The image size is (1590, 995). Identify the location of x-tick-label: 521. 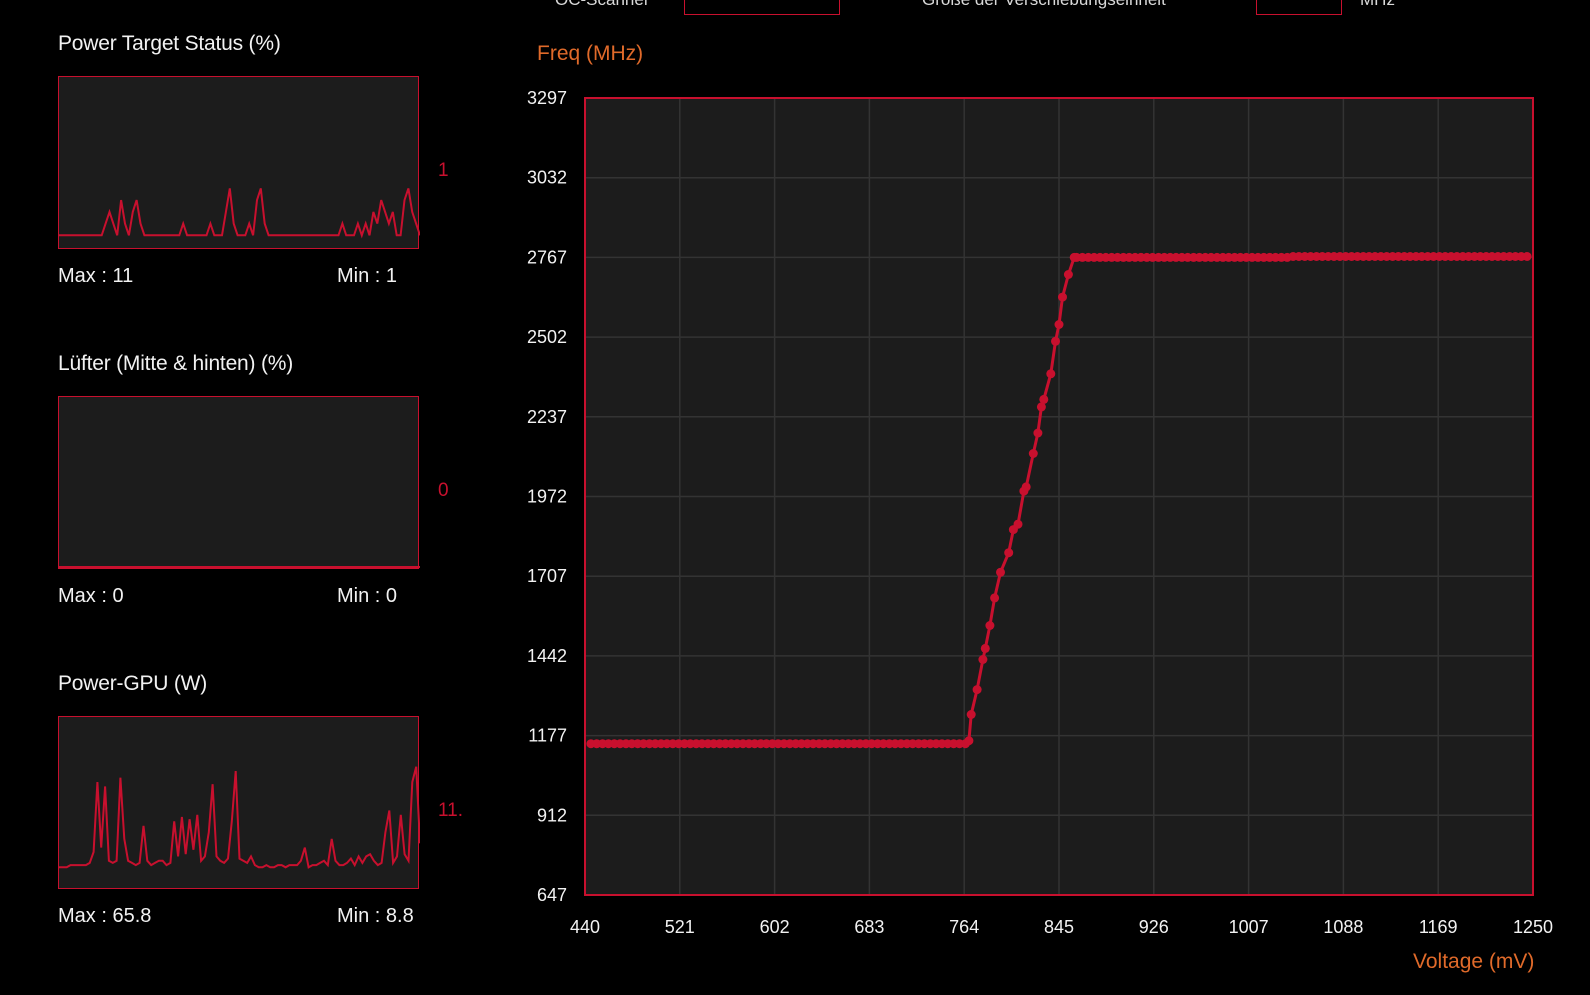
(680, 927).